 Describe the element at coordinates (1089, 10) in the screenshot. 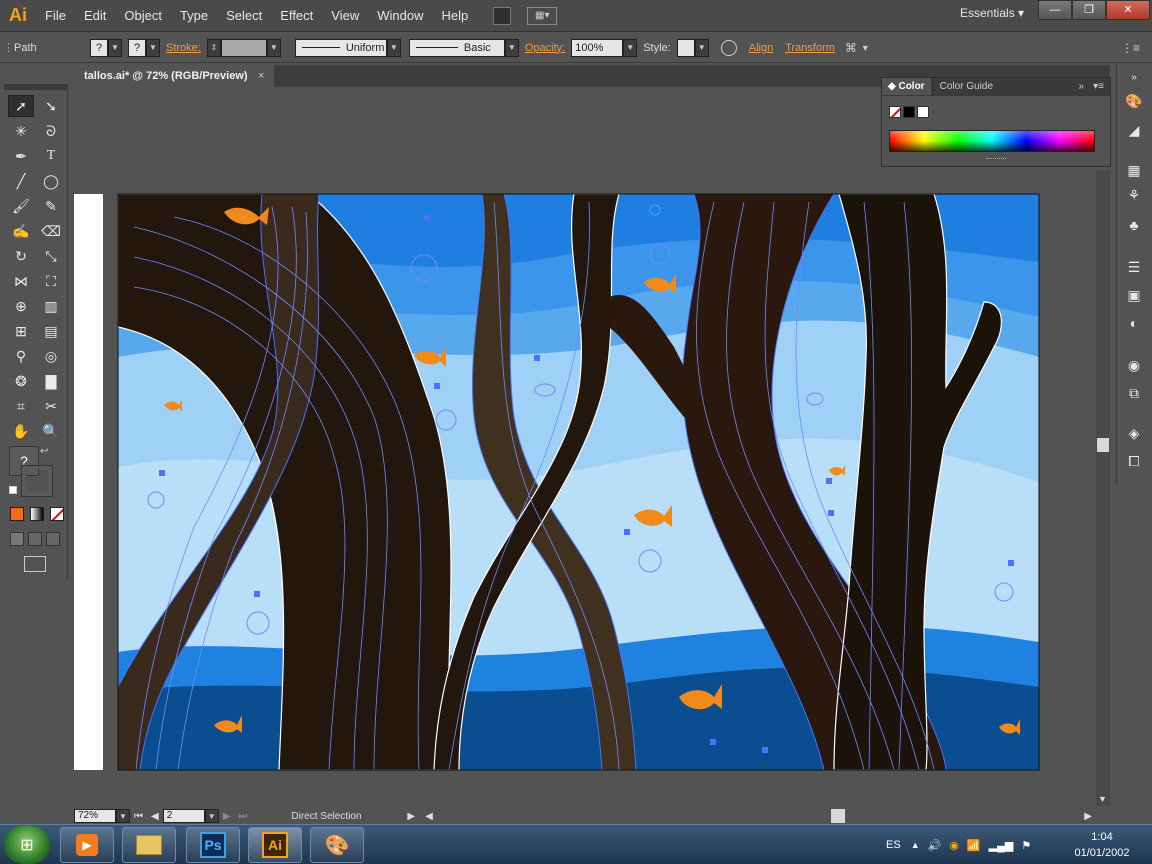

I see `restore-button: ❐` at that location.